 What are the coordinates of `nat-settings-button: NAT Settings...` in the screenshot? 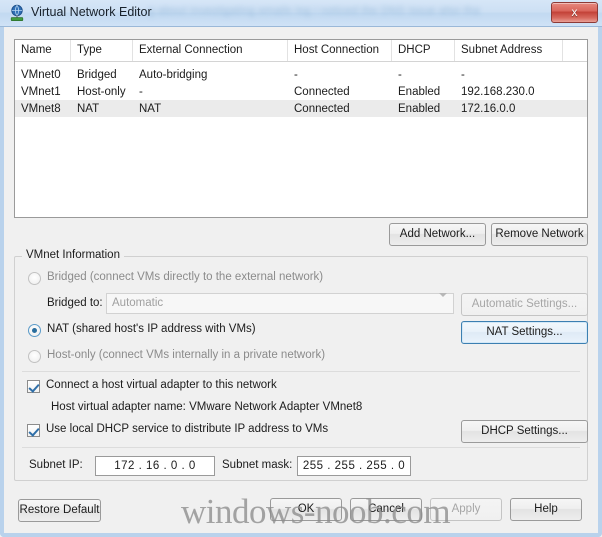 It's located at (524, 332).